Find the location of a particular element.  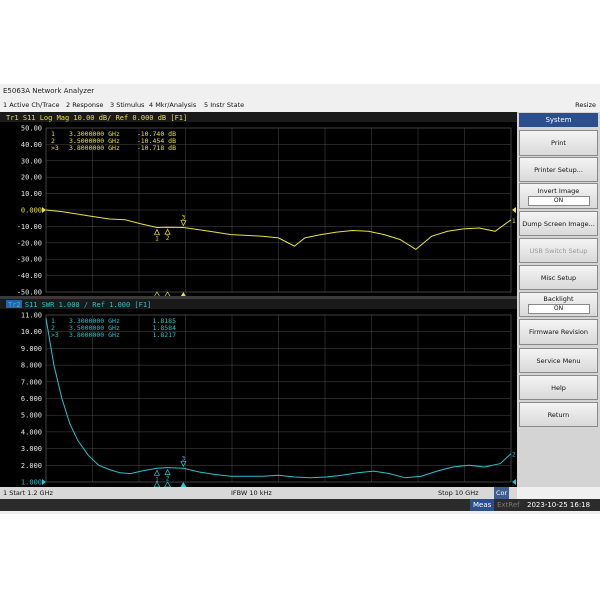

softkey-return: Return is located at coordinates (558, 414).